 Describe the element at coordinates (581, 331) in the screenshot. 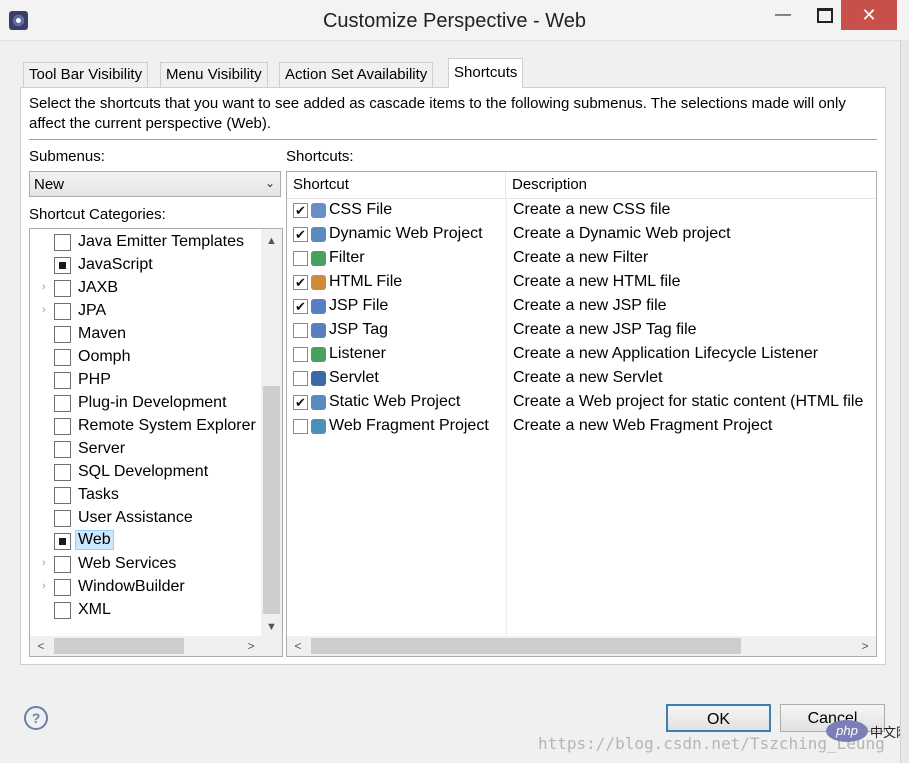

I see `shortcut-row: JSP Tag Create a new JSP Tag file` at that location.